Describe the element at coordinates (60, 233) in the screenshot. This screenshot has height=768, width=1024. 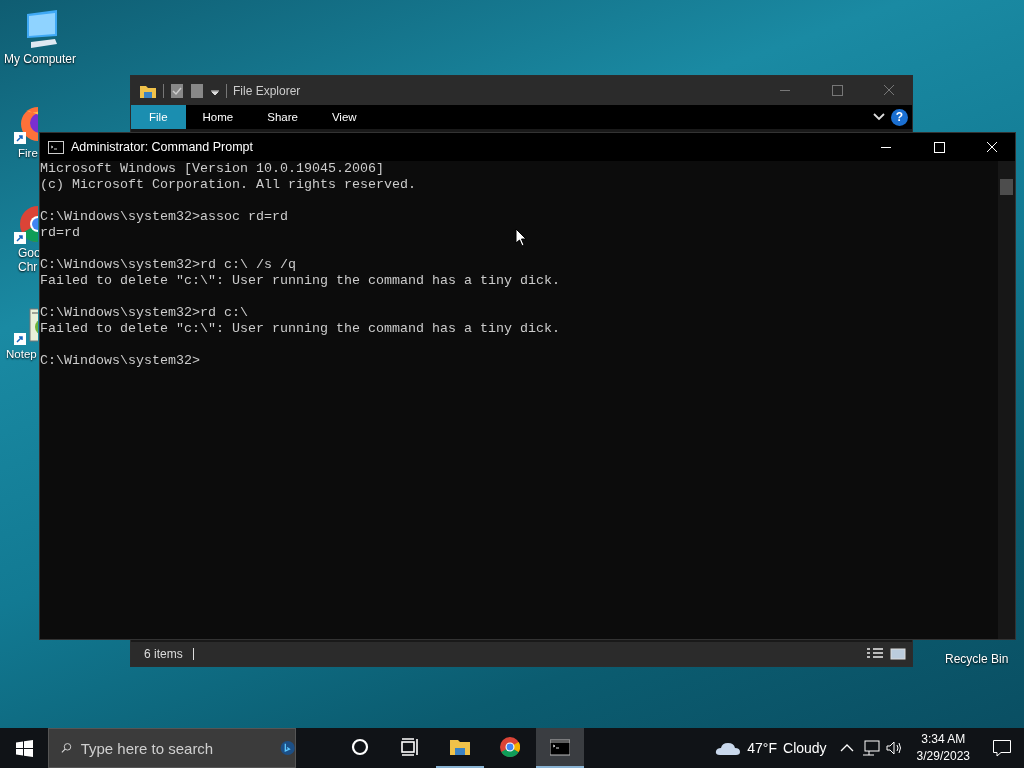
I see `console-line: rd=rd` at that location.